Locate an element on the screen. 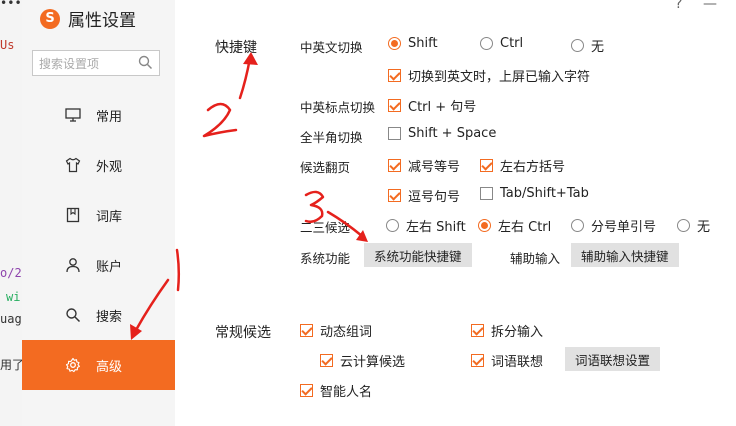 The width and height of the screenshot is (736, 426). assist-shortcut-button: 辅助输入快捷键 is located at coordinates (625, 255).